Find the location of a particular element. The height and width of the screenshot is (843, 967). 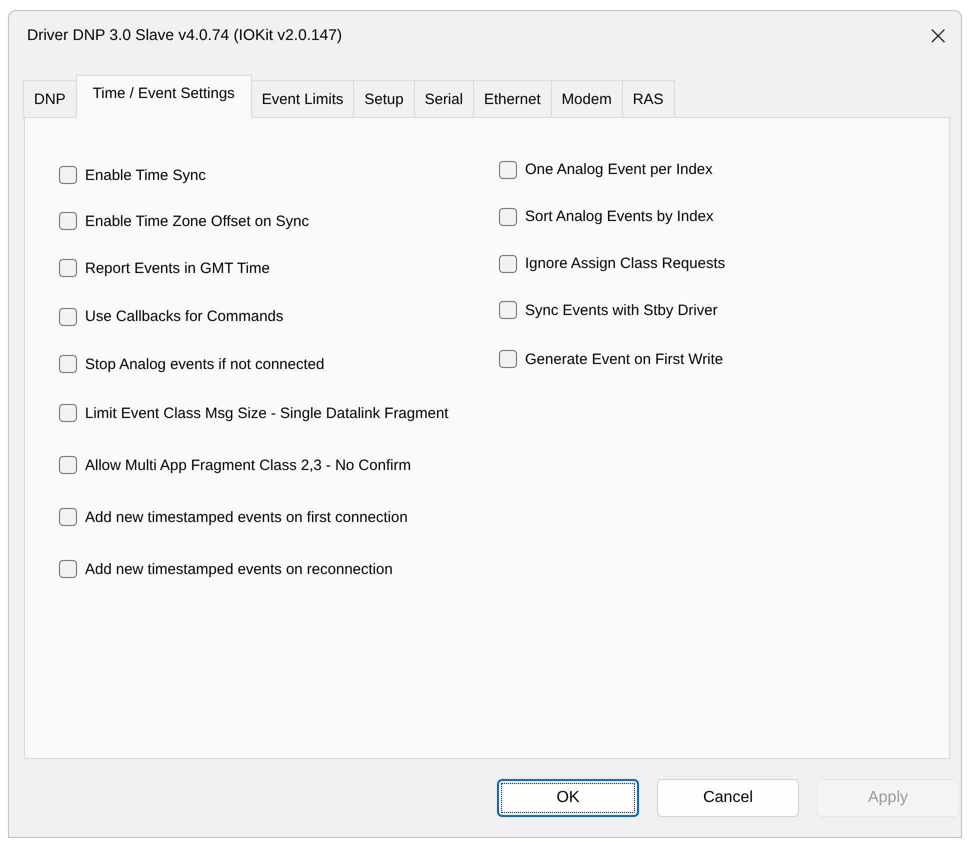

dialog-button: Cancel is located at coordinates (728, 798).